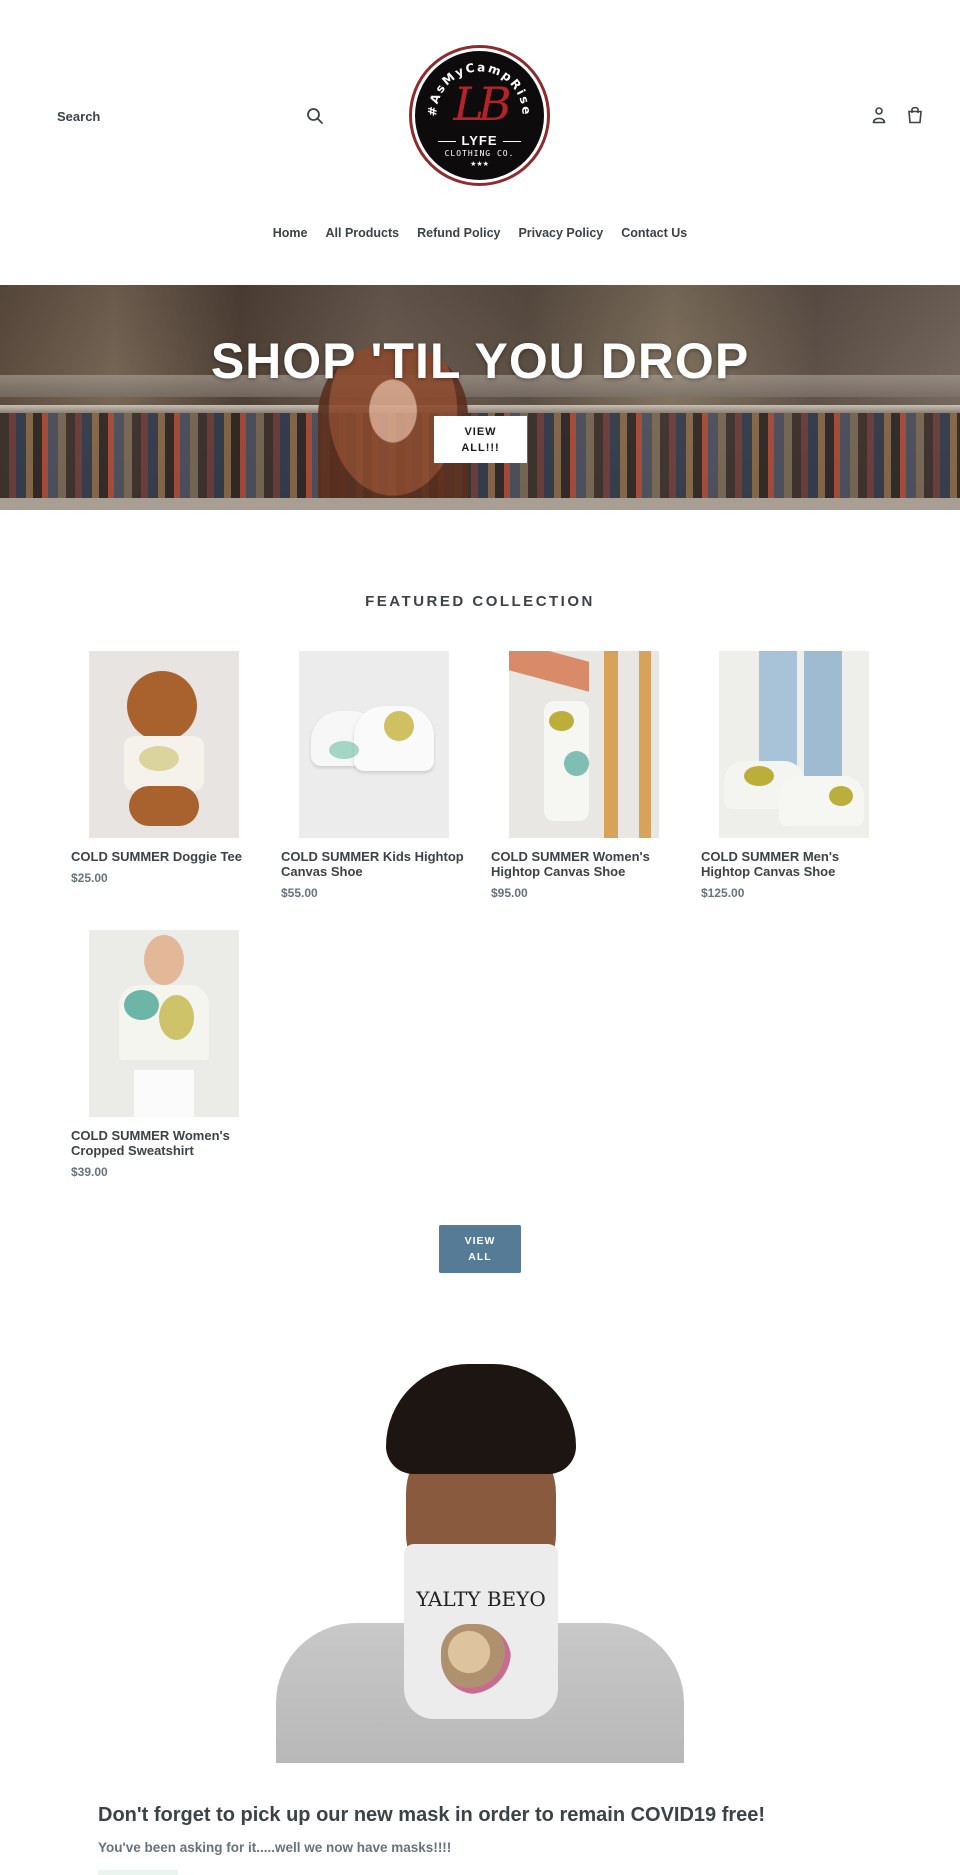  What do you see at coordinates (654, 233) in the screenshot?
I see `nav-item-contact-us: Contact Us` at bounding box center [654, 233].